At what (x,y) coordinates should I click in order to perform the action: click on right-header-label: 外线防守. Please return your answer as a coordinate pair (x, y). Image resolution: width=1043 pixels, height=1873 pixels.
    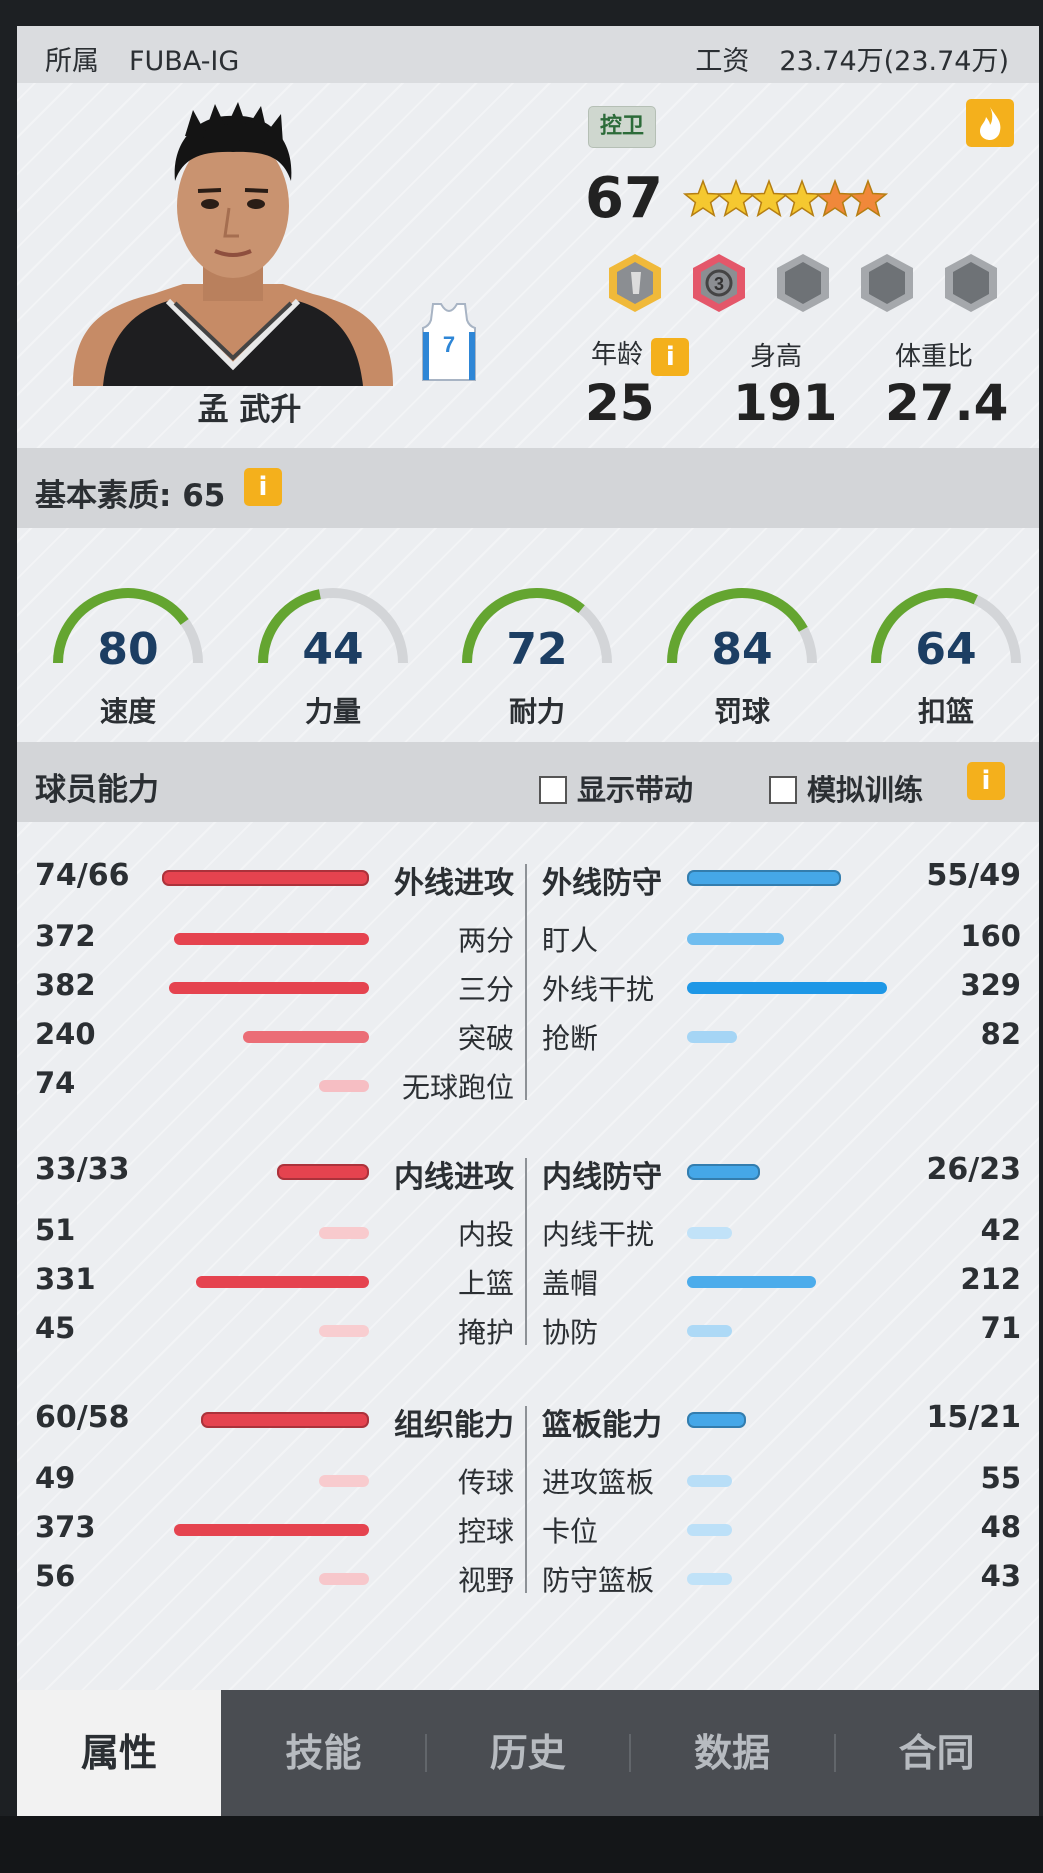
    Looking at the image, I should click on (602, 883).